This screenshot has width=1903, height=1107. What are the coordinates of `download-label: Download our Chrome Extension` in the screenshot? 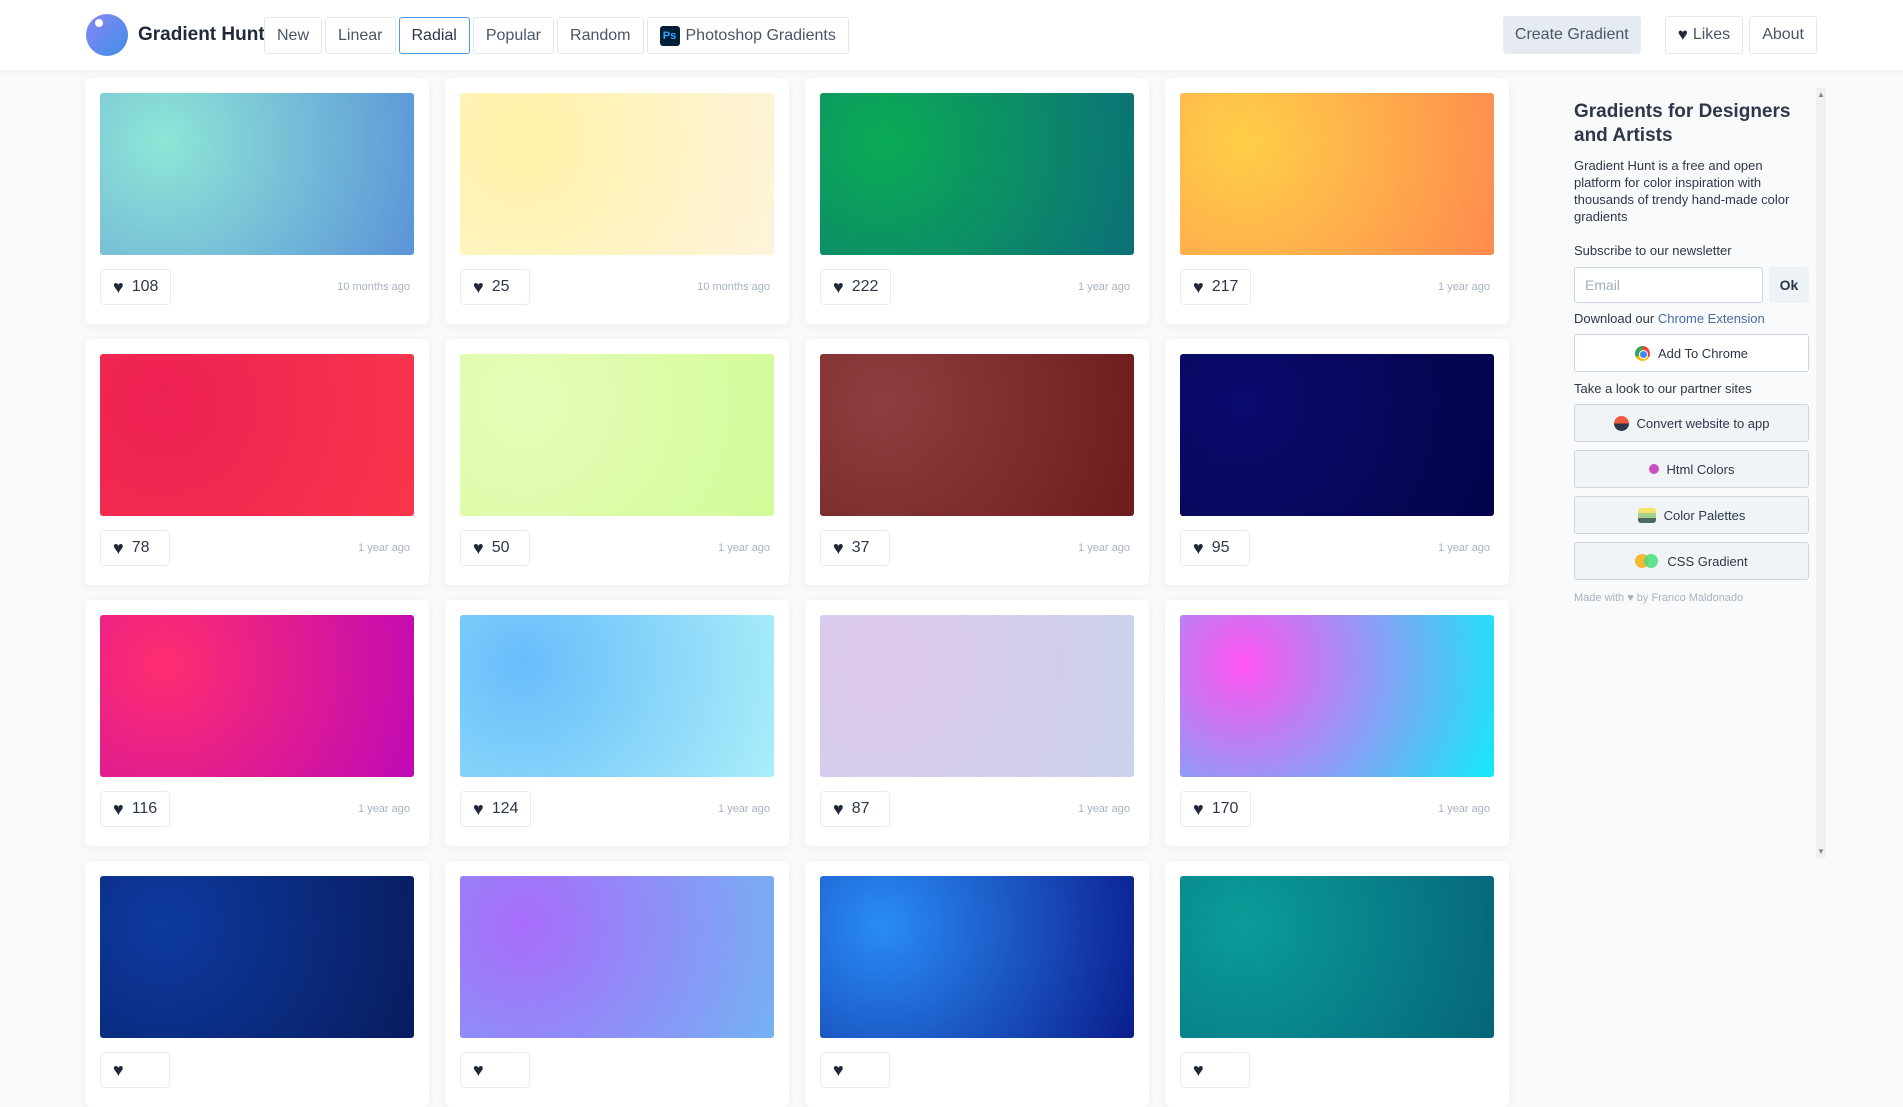 It's located at (1669, 318).